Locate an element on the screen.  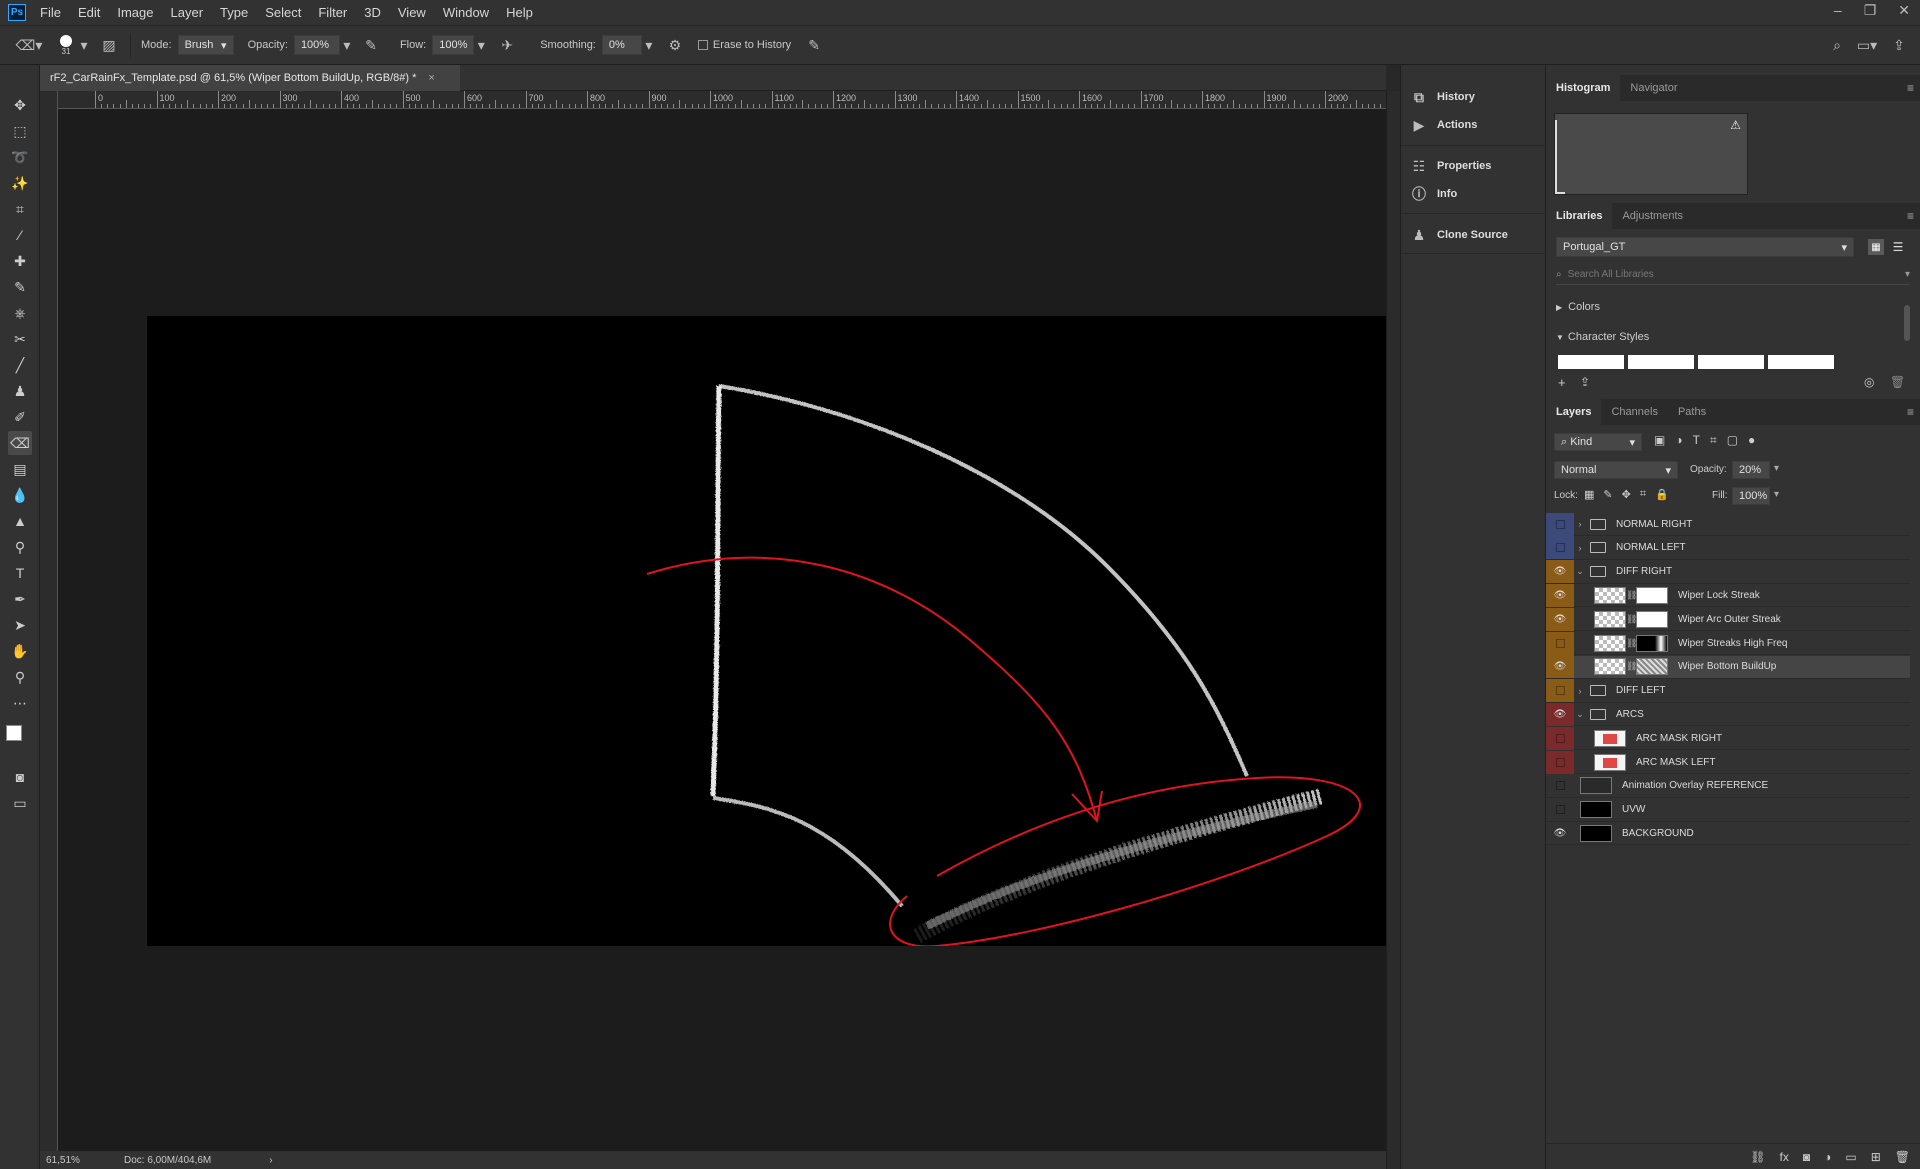
workspace-icon: ▭▾ is located at coordinates (1867, 45).